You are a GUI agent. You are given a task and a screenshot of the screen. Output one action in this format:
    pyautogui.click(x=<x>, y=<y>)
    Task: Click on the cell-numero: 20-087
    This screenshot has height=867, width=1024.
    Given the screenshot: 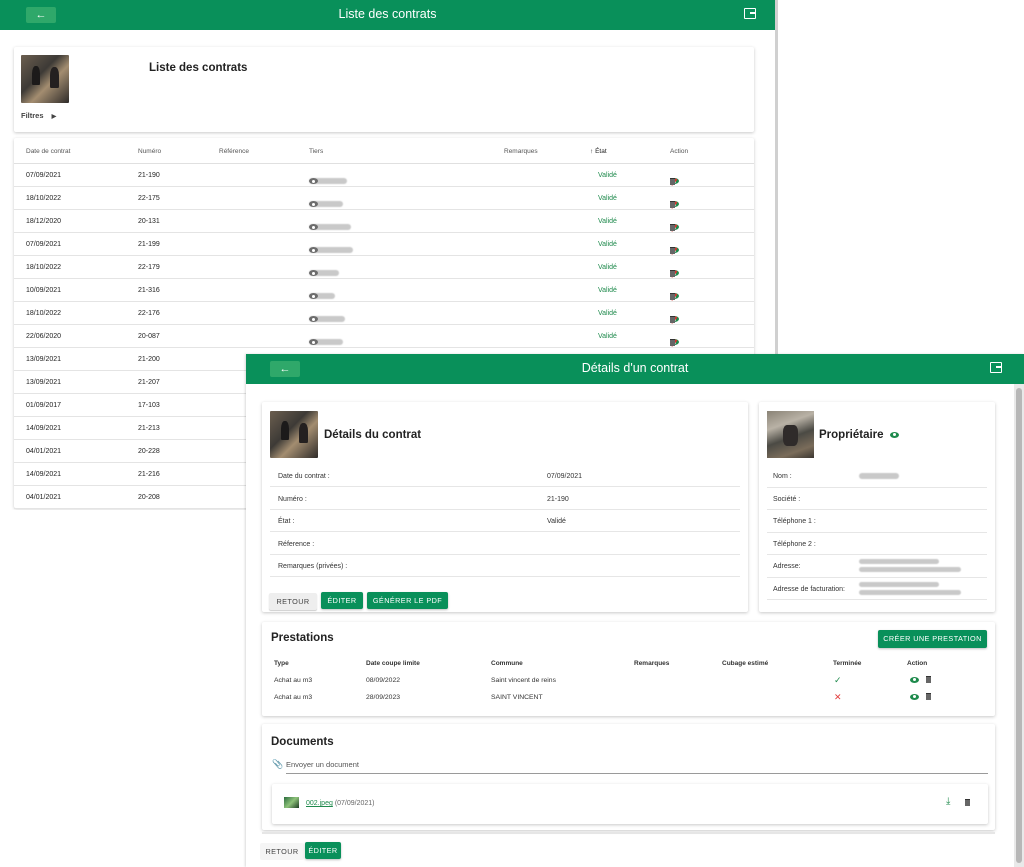 What is the action you would take?
    pyautogui.click(x=149, y=336)
    